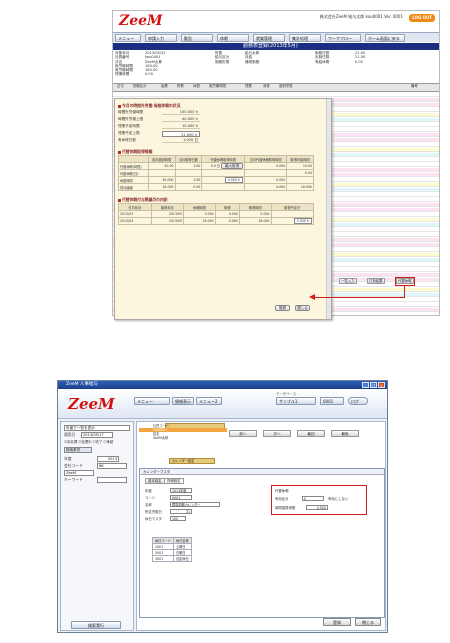 Image resolution: width=450 pixels, height=643 pixels. What do you see at coordinates (328, 209) in the screenshot?
I see `dialog-scrollbar` at bounding box center [328, 209].